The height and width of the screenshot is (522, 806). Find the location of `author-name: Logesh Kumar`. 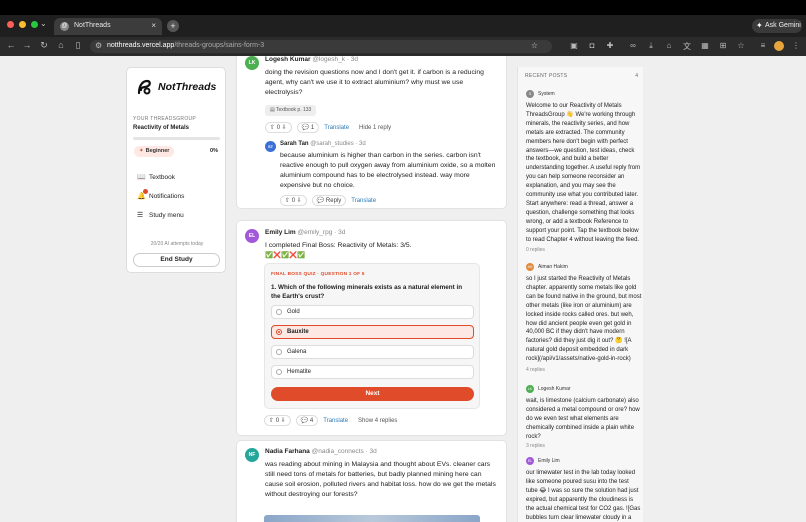

author-name: Logesh Kumar is located at coordinates (288, 59).